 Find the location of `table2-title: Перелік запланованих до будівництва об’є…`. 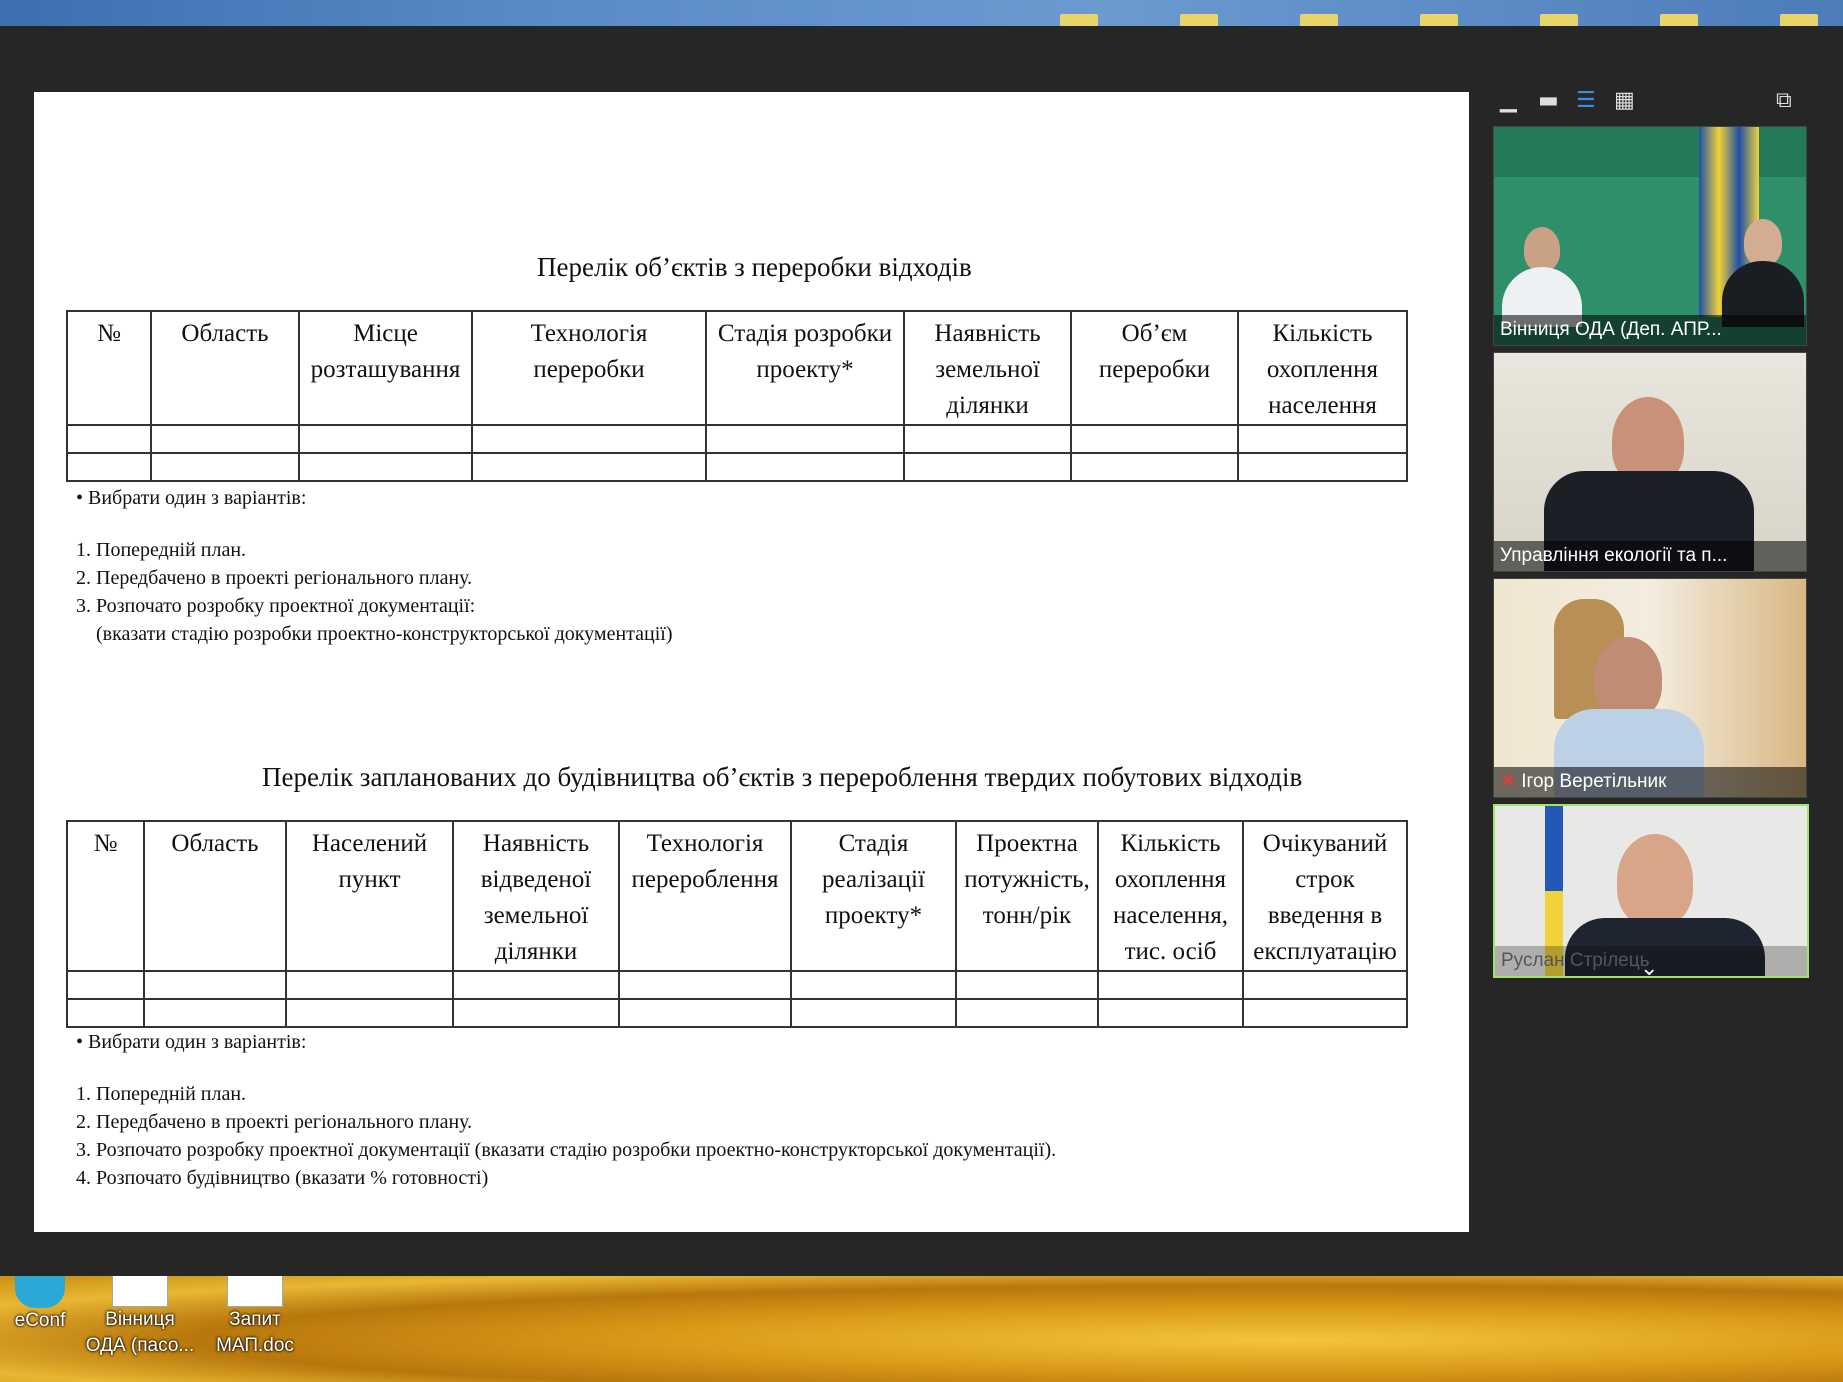

table2-title: Перелік запланованих до будівництва об’є… is located at coordinates (782, 777).